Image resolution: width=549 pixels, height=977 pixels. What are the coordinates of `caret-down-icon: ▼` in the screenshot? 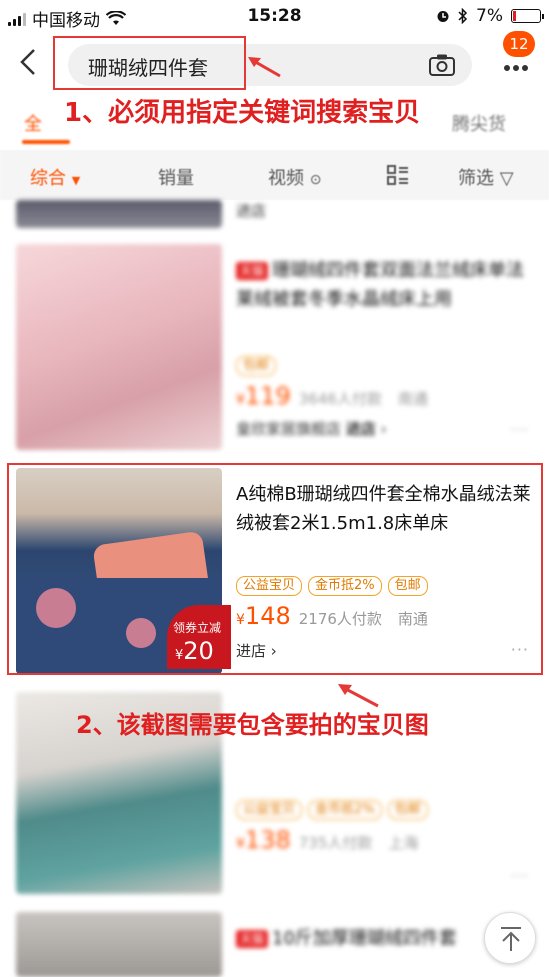 It's located at (76, 180).